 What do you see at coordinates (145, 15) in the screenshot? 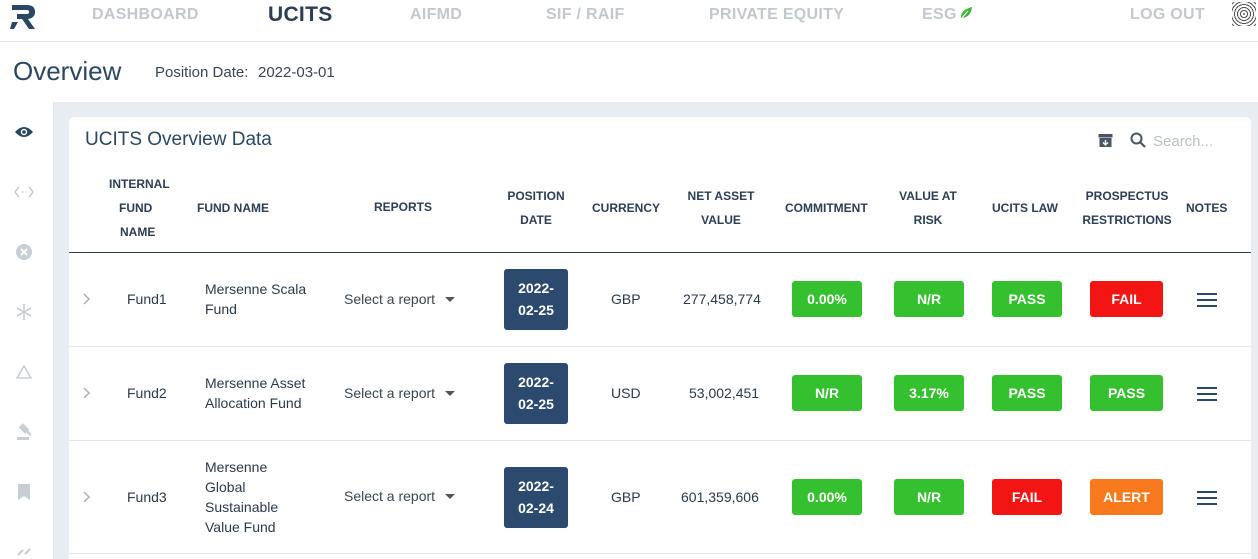
I see `nav-dashboard: DASHBOARD` at bounding box center [145, 15].